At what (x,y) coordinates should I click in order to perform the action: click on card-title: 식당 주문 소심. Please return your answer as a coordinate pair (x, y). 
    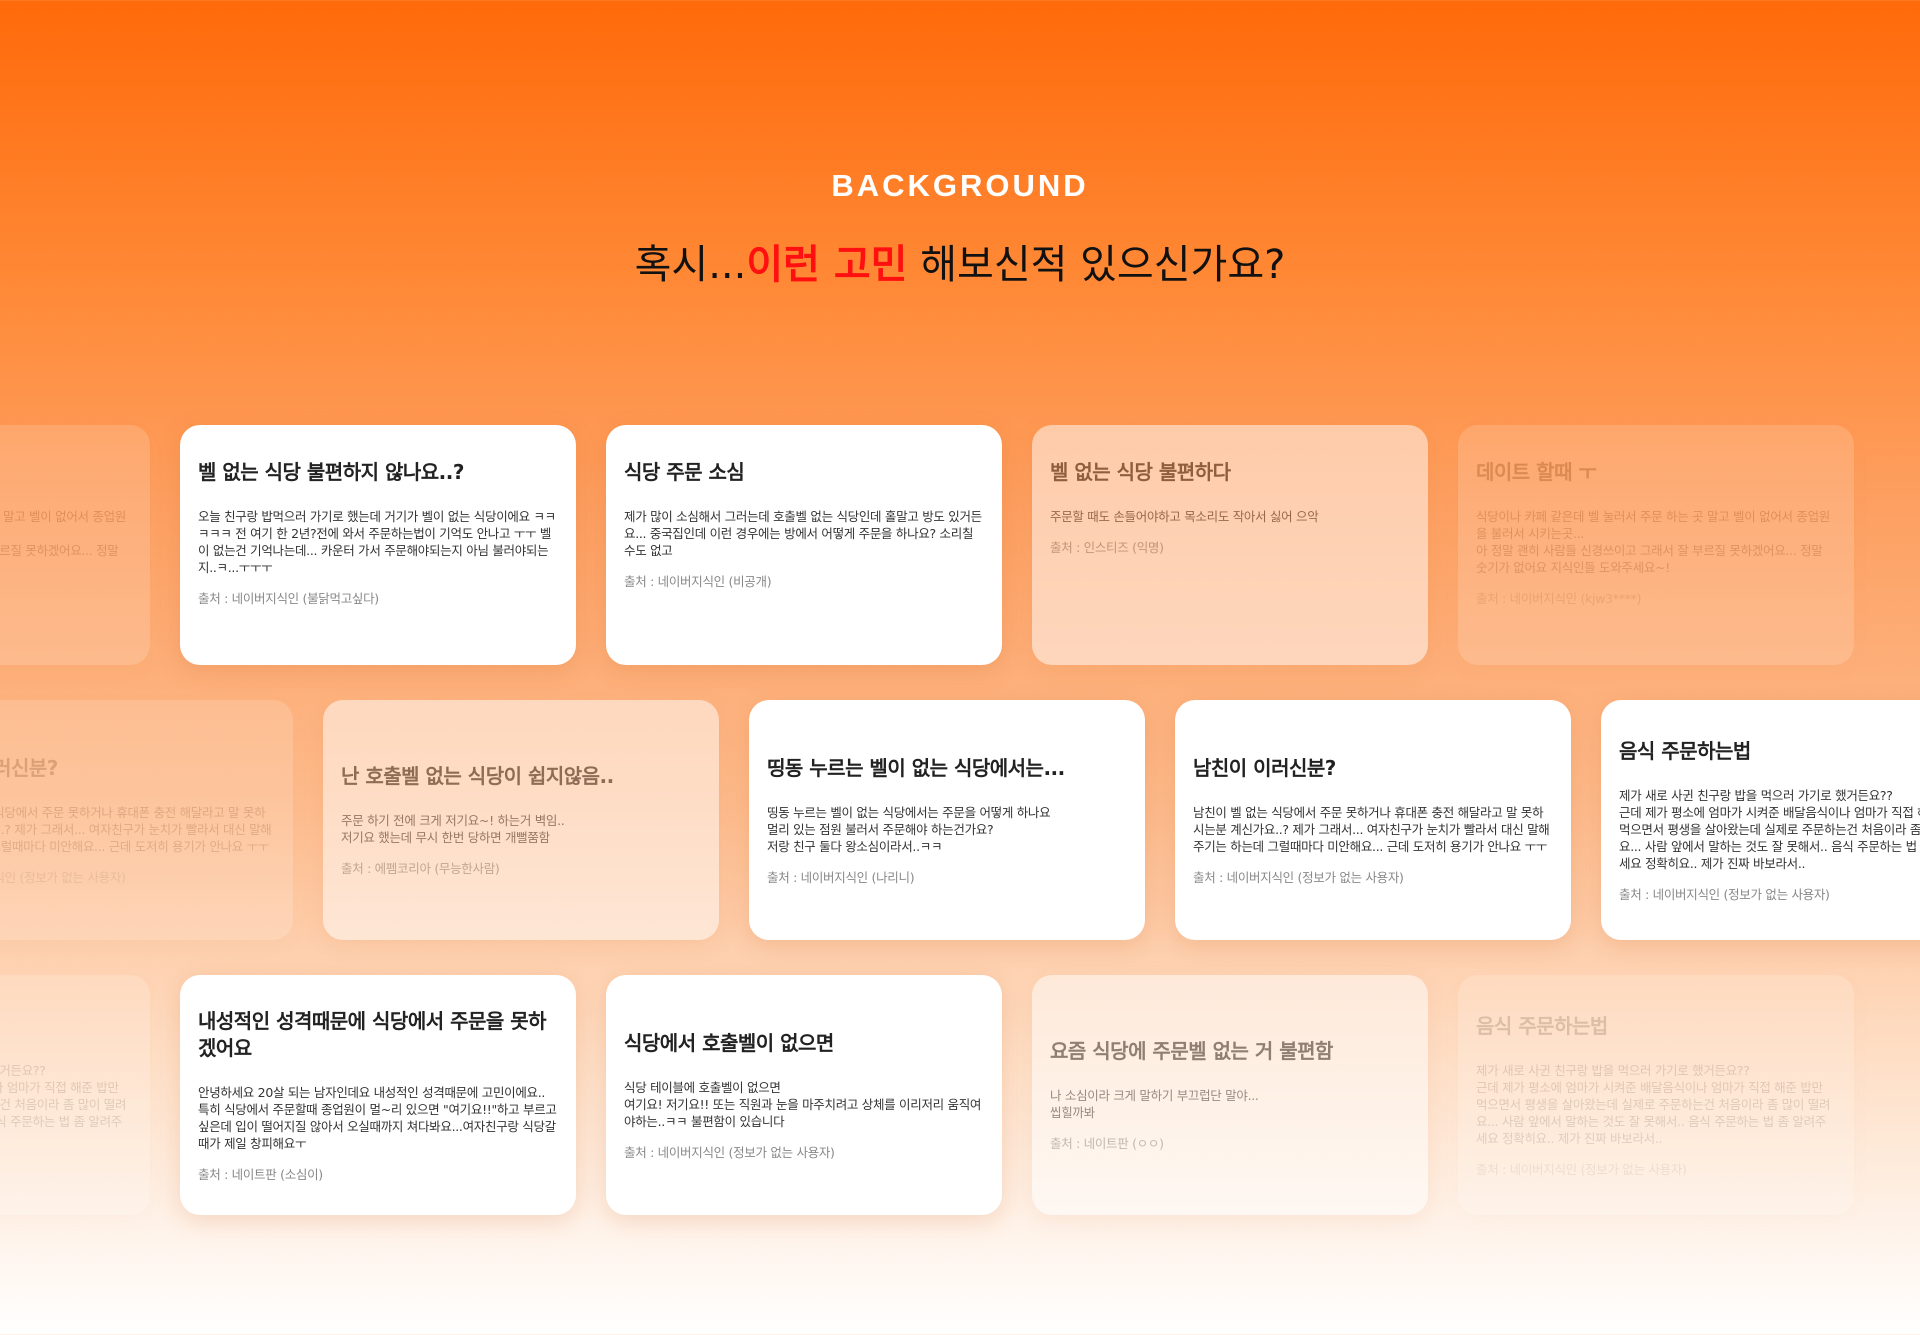
    Looking at the image, I should click on (684, 472).